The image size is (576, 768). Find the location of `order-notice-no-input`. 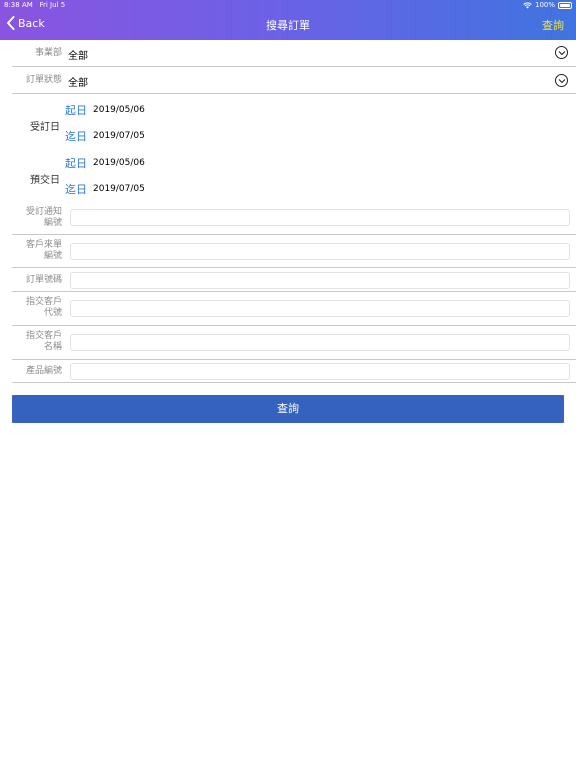

order-notice-no-input is located at coordinates (320, 217).